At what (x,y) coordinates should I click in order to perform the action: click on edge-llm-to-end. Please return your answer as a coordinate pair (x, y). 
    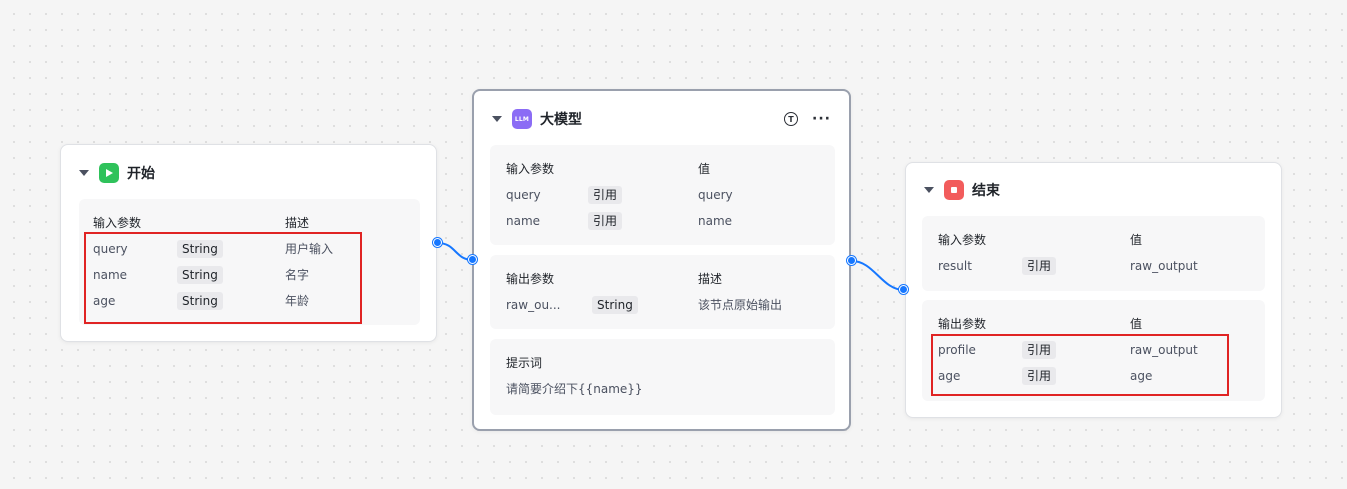
    Looking at the image, I should click on (878, 275).